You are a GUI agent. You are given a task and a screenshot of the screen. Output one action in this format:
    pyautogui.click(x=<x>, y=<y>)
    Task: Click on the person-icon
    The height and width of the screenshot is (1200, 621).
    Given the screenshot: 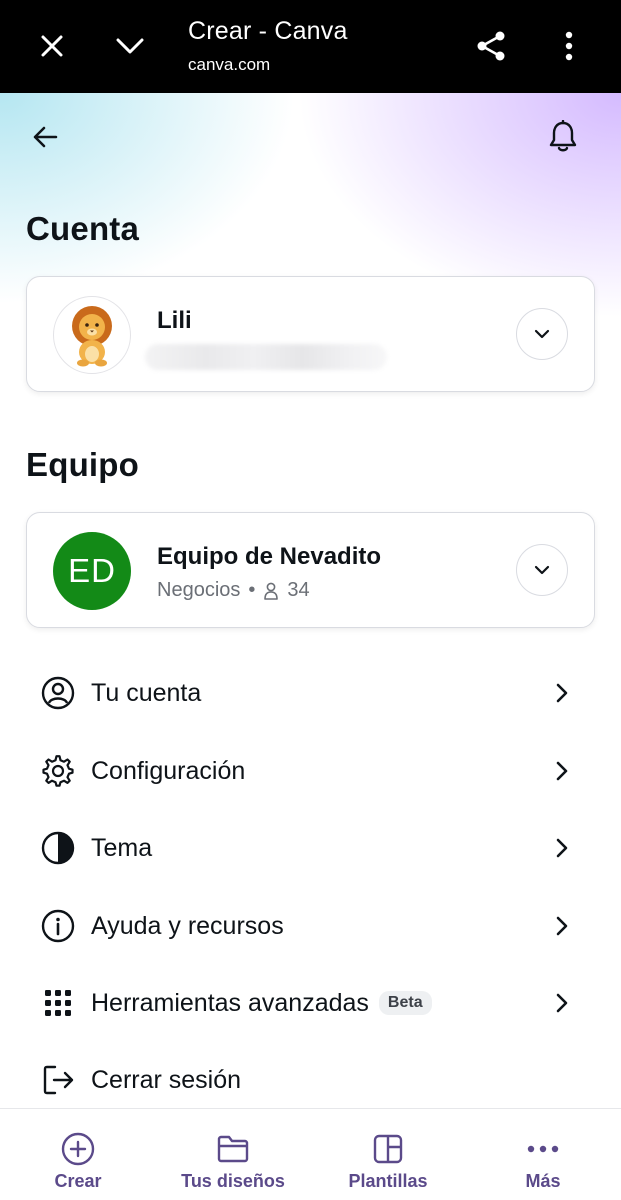 What is the action you would take?
    pyautogui.click(x=271, y=591)
    